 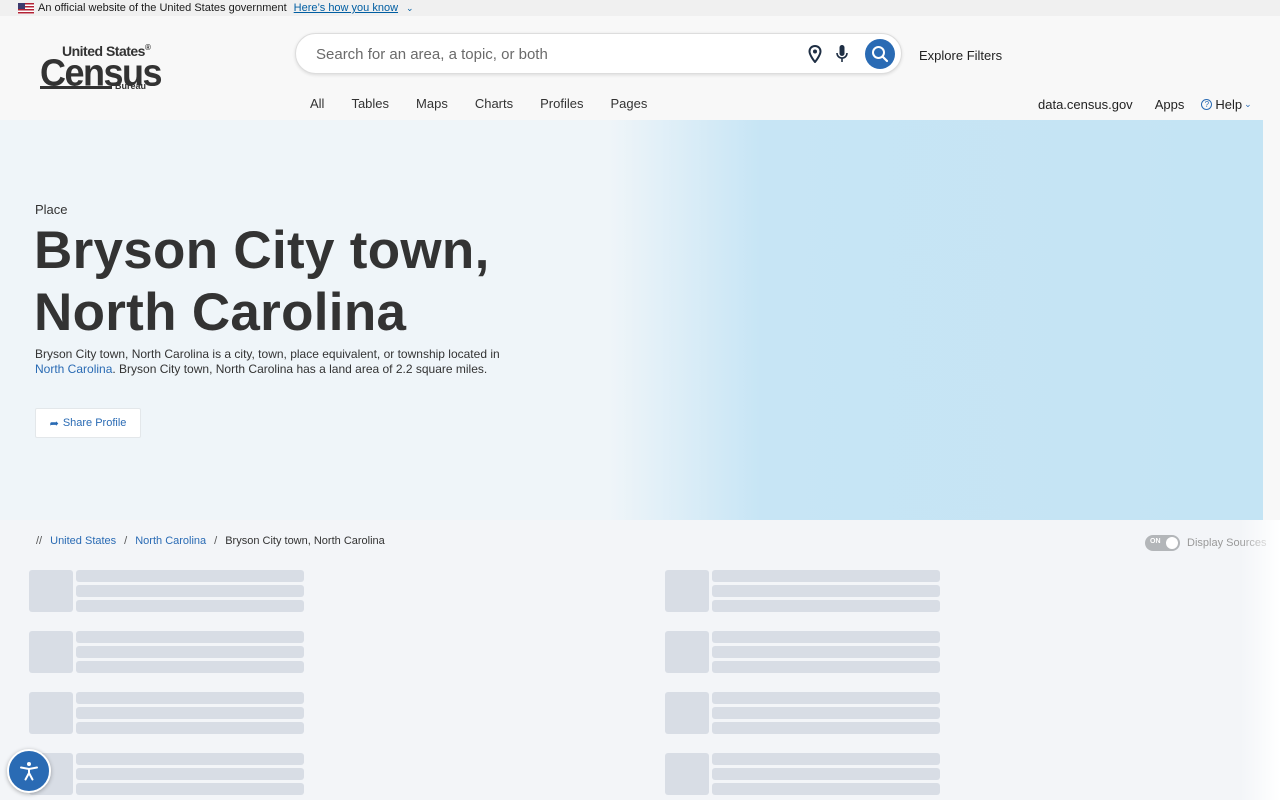 What do you see at coordinates (432, 103) in the screenshot?
I see `tab-maps: Maps` at bounding box center [432, 103].